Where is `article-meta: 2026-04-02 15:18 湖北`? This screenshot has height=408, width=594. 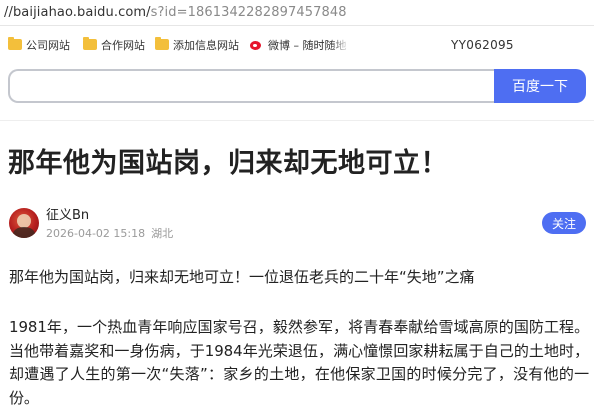
article-meta: 2026-04-02 15:18 湖北 is located at coordinates (112, 234).